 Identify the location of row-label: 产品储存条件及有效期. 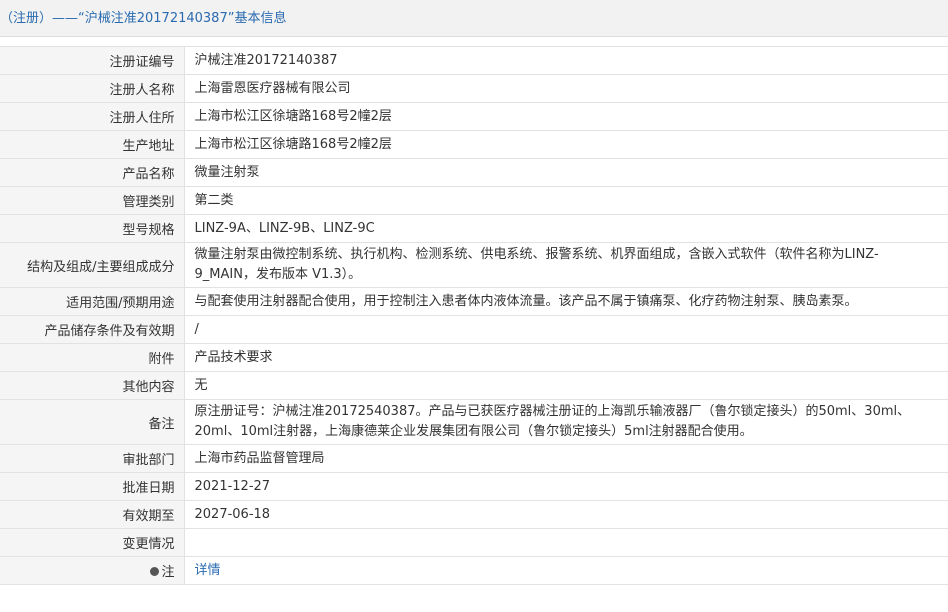
(92, 329).